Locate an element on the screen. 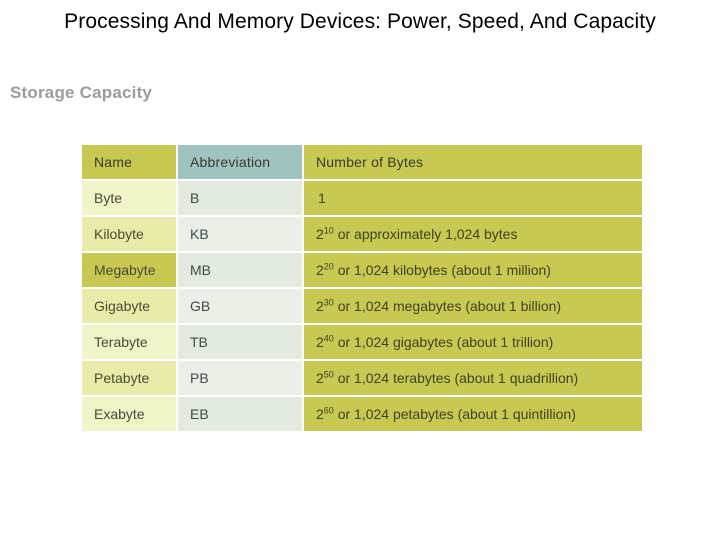 This screenshot has height=540, width=720. cell-abbreviation-text: MB is located at coordinates (200, 270).